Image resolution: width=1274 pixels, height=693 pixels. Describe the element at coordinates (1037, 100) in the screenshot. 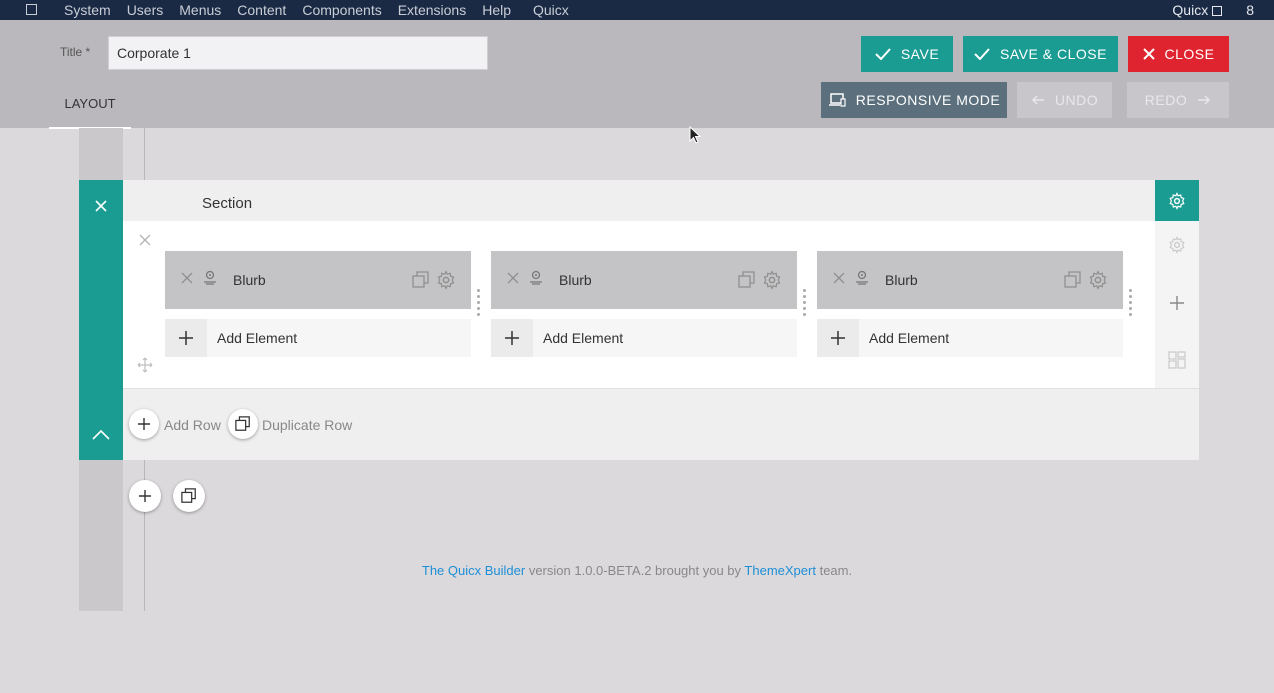

I see `arrow-left-icon` at that location.